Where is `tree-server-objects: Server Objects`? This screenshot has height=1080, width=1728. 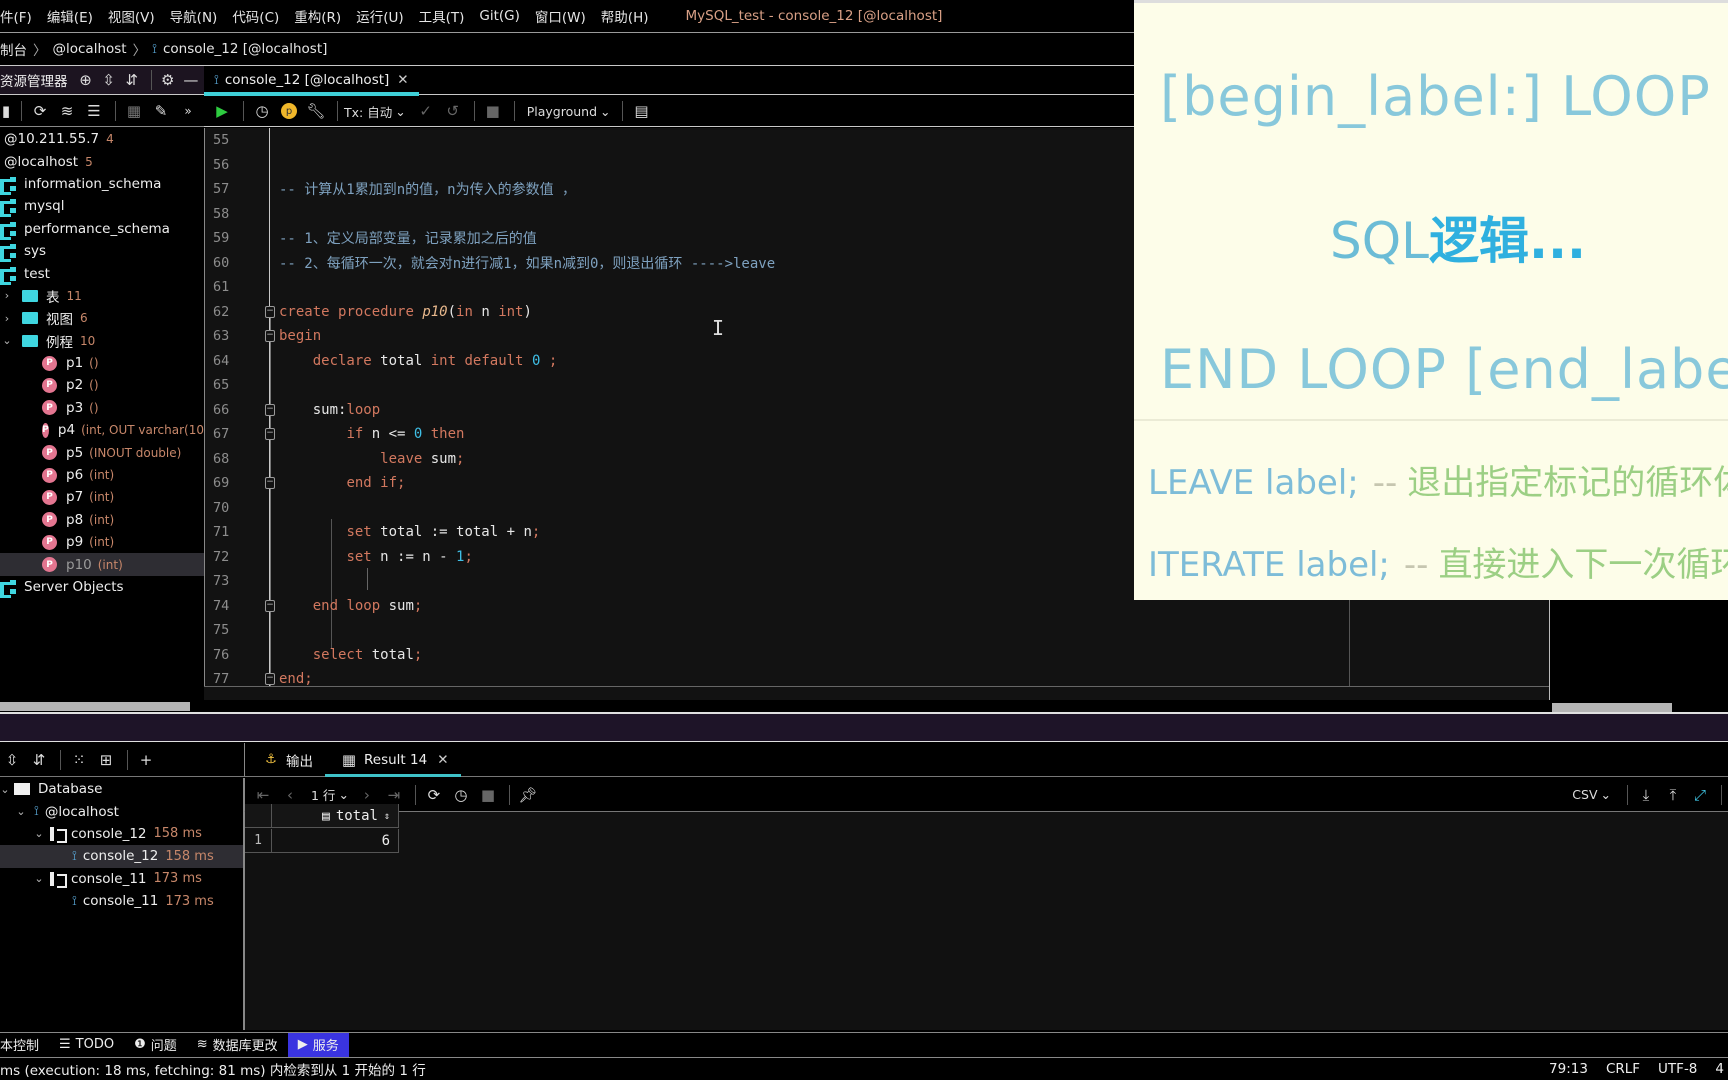
tree-server-objects: Server Objects is located at coordinates (102, 587).